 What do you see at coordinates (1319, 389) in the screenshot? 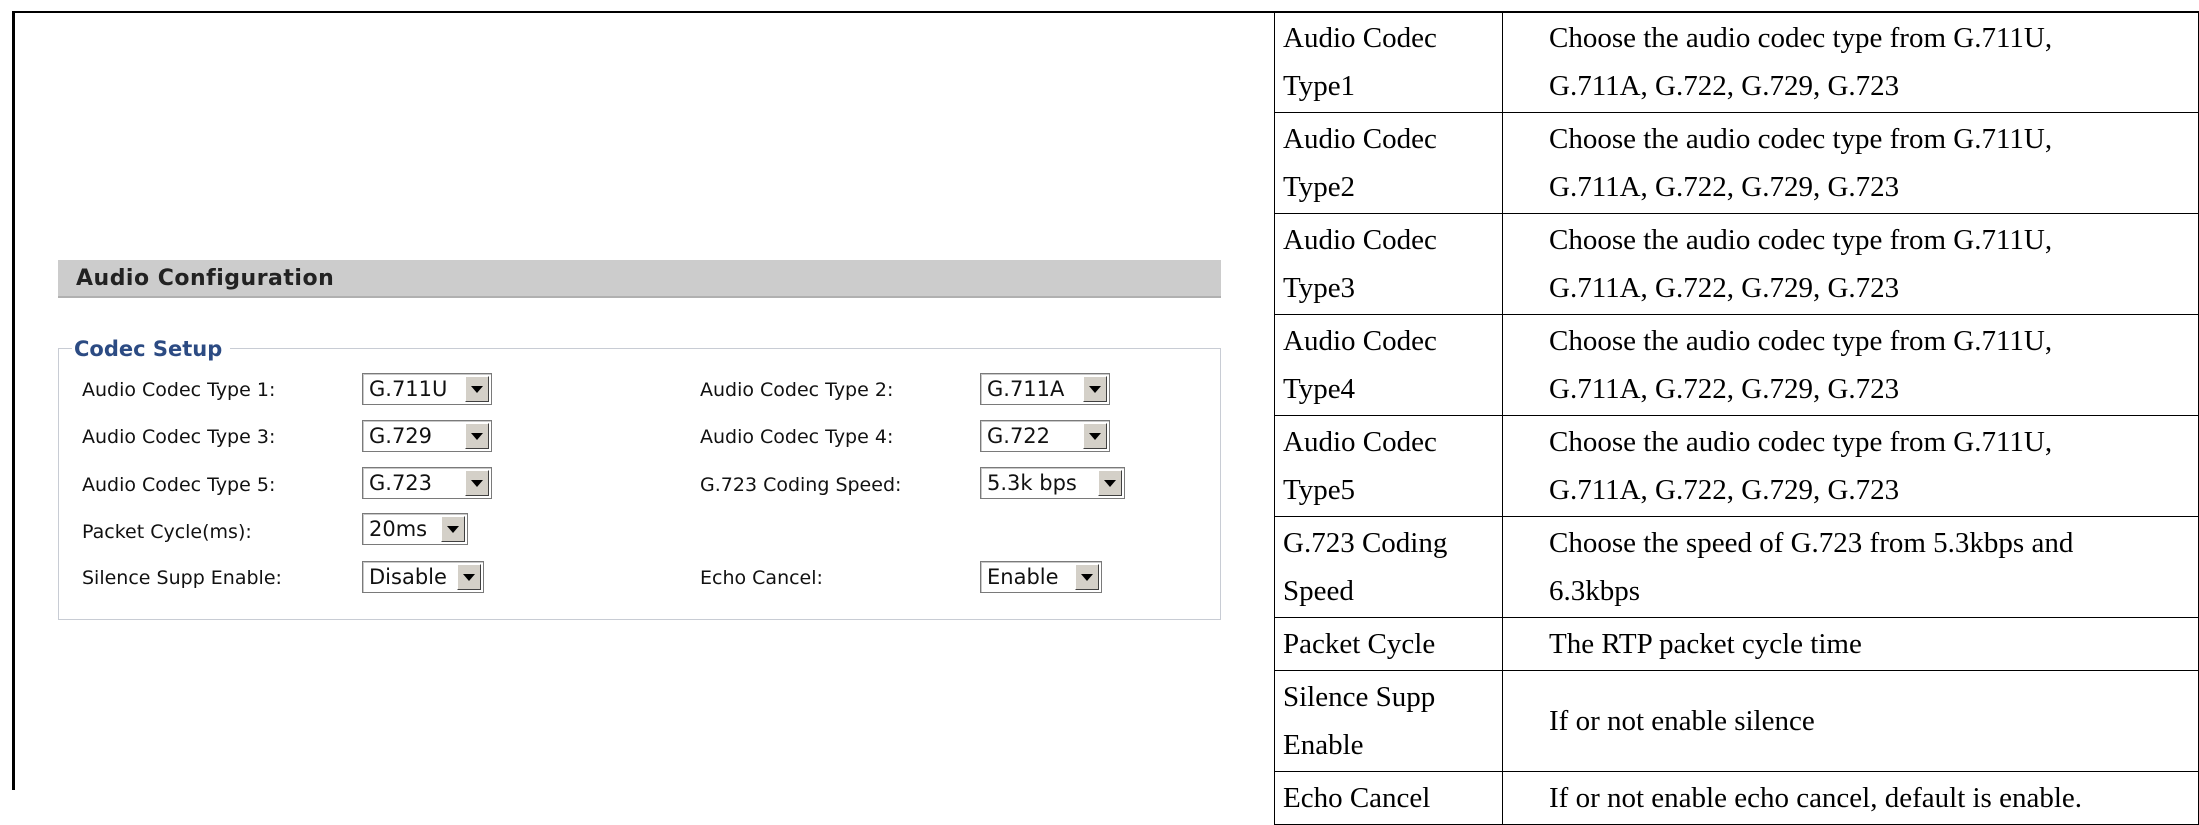
I see `param-name-line2: Type4` at bounding box center [1319, 389].